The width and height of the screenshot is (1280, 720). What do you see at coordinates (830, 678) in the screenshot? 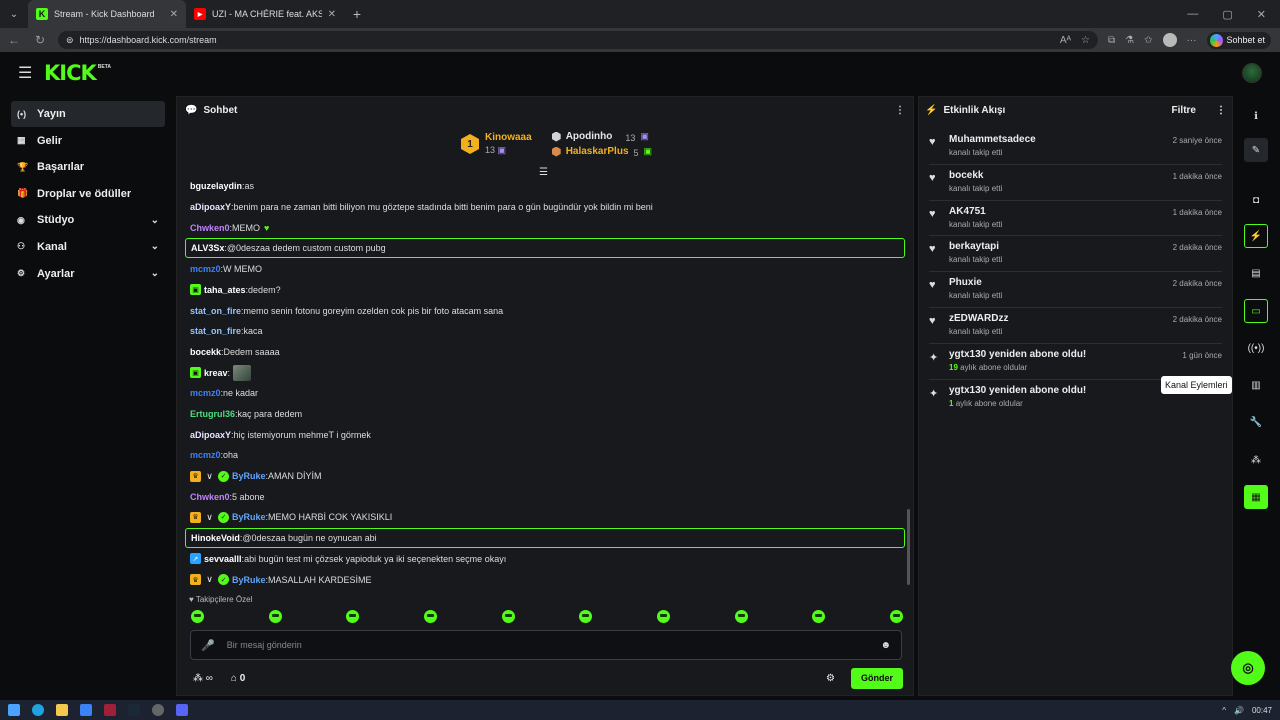
I see `chat-settings-icon: ⚙` at bounding box center [830, 678].